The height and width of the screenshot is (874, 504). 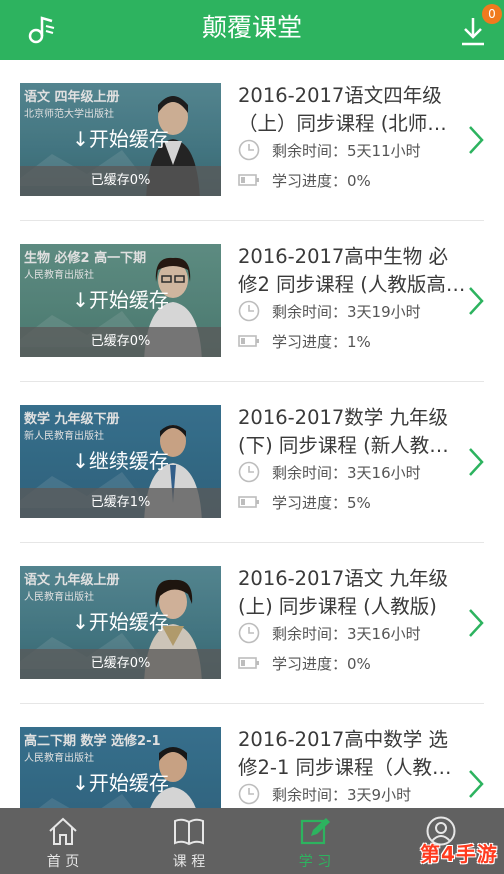 I want to click on home-icon, so click(x=63, y=831).